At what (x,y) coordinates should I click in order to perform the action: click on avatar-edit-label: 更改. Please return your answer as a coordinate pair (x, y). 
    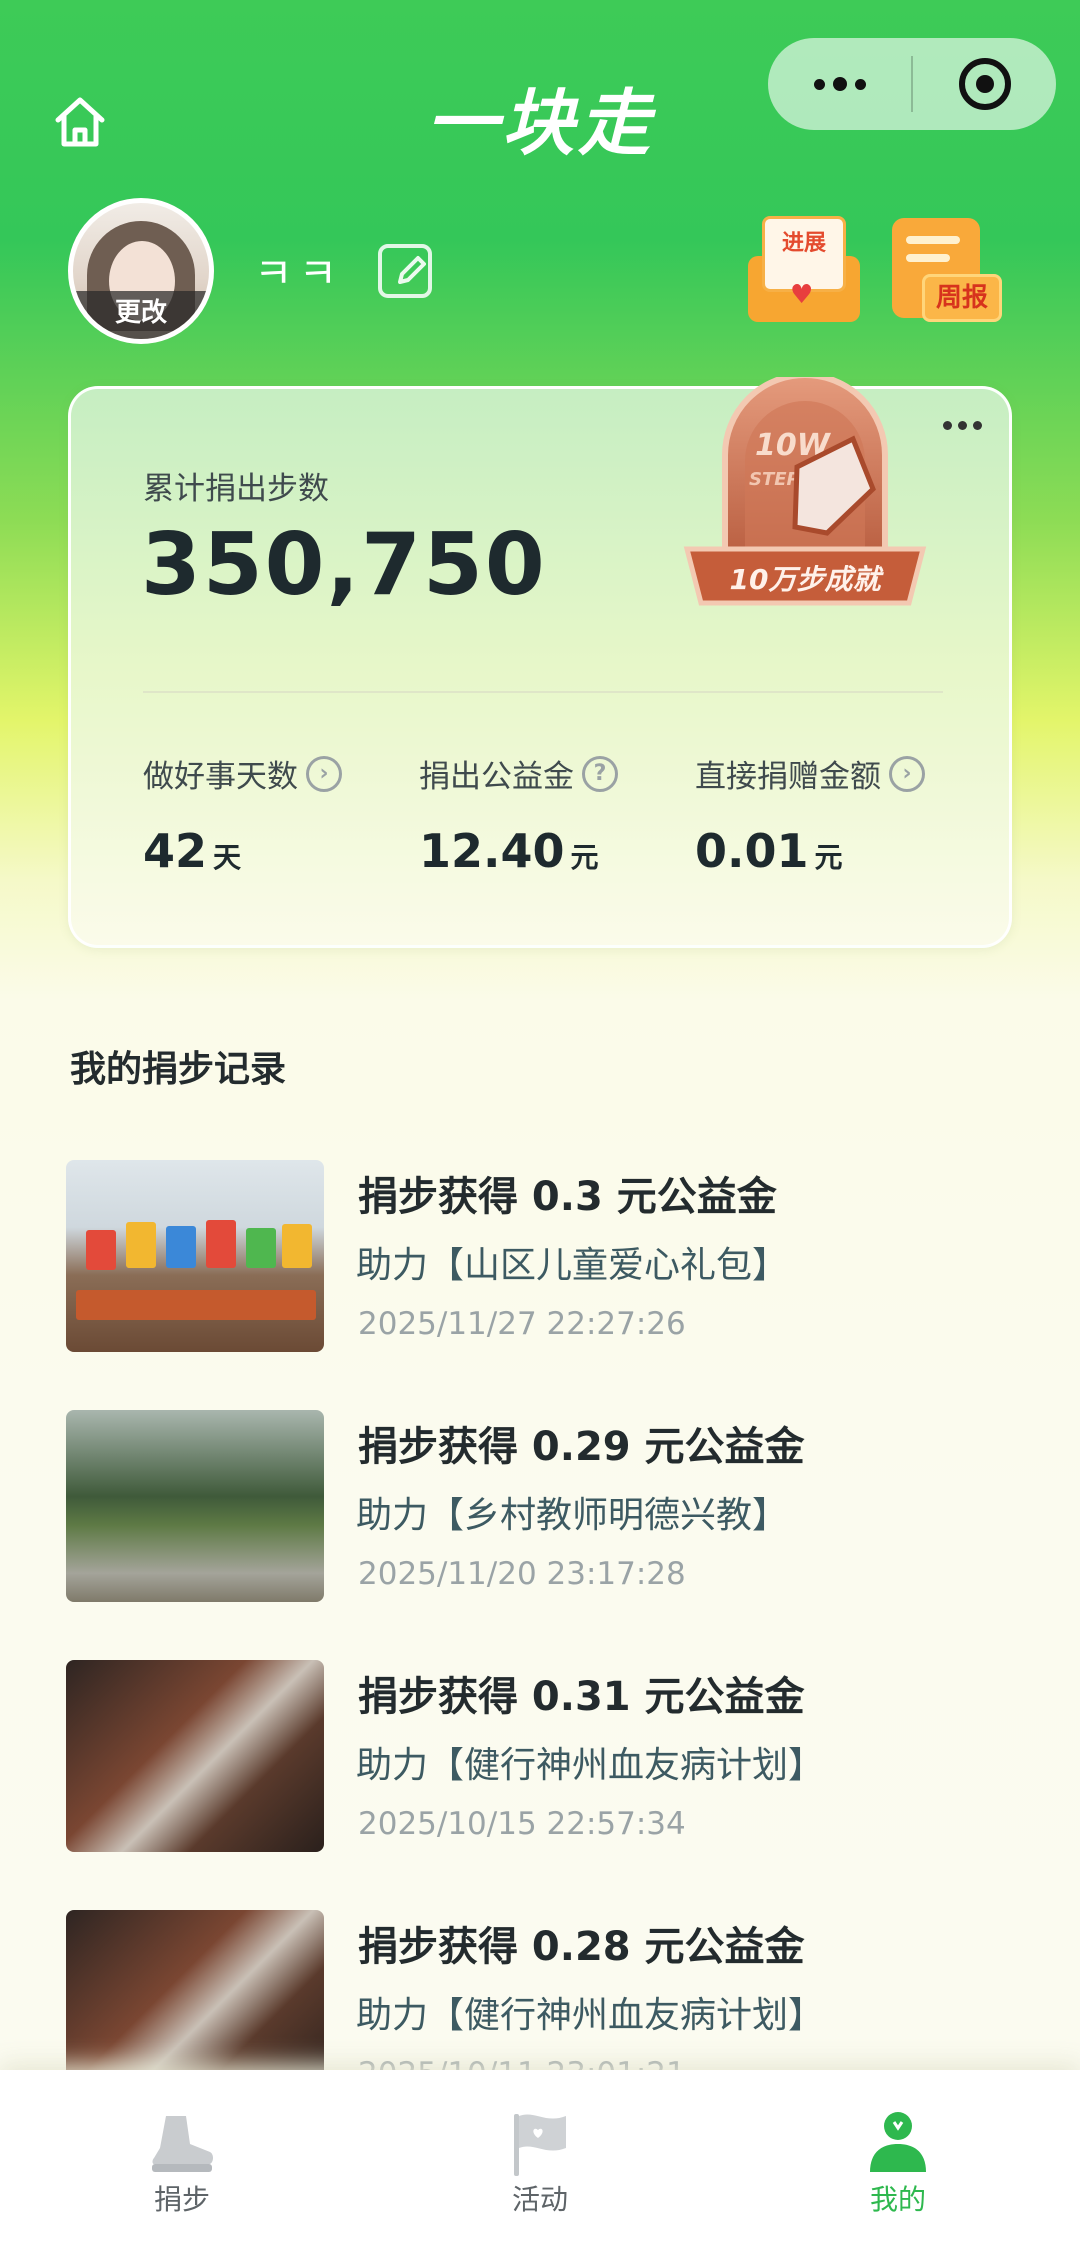
    Looking at the image, I should click on (141, 315).